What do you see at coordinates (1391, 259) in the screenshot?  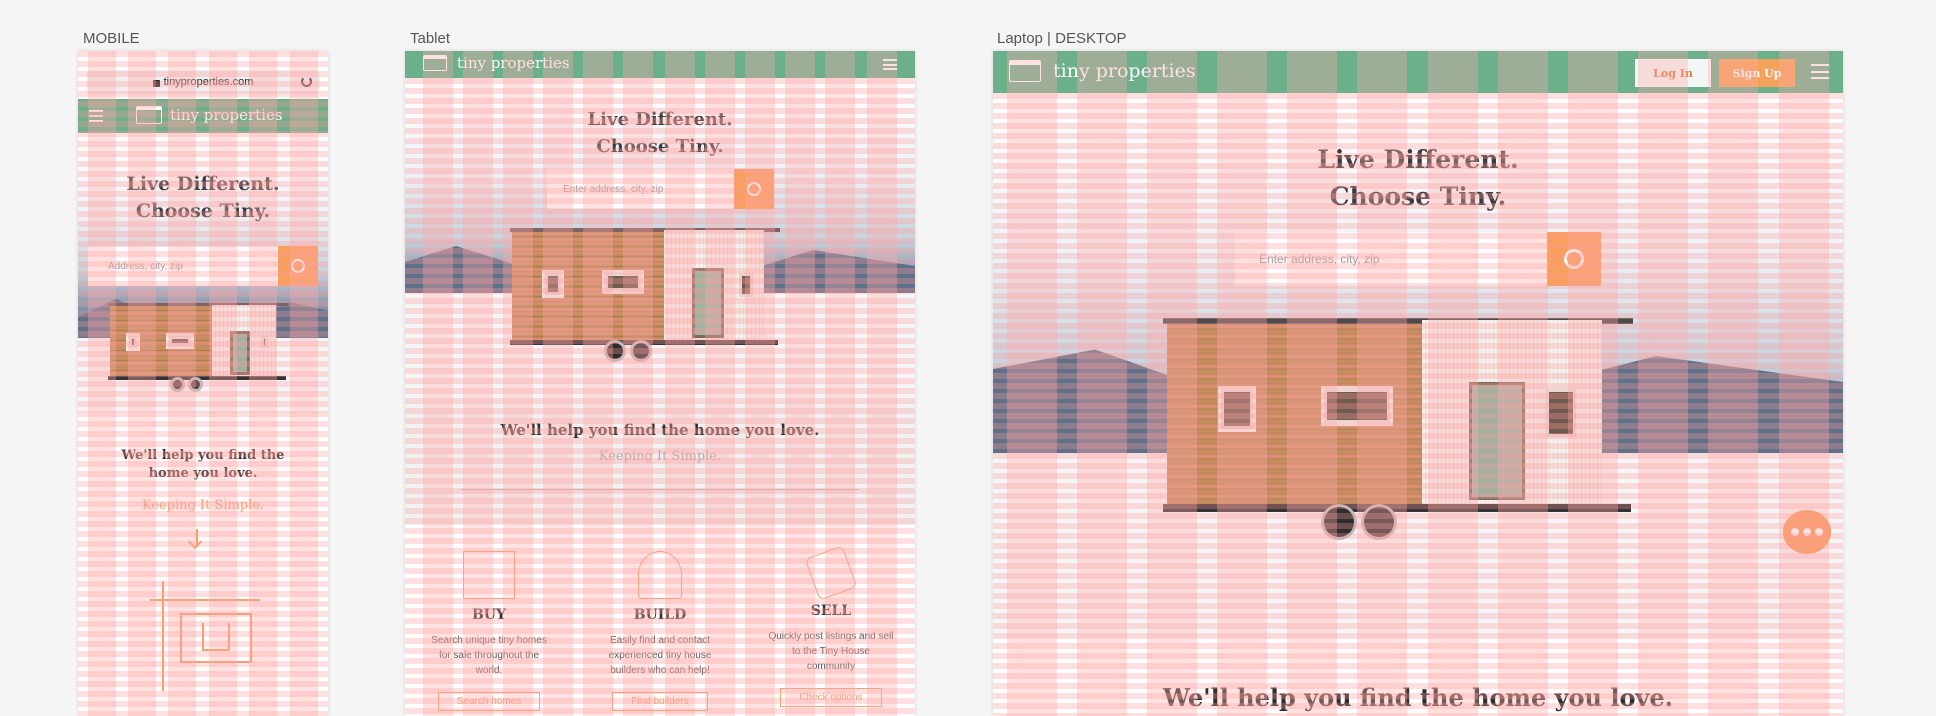 I see `desktop-search-input: Enter address, city, zip` at bounding box center [1391, 259].